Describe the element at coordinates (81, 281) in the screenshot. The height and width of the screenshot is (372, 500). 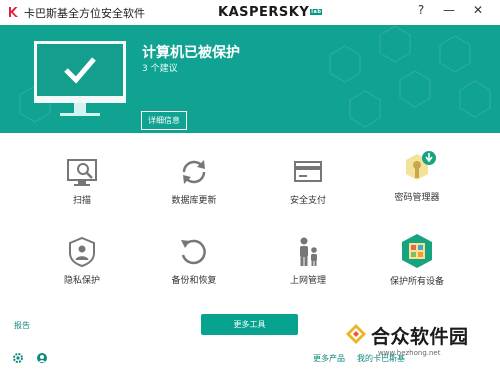
I see `tile-privacy-label: 隐私保护` at that location.